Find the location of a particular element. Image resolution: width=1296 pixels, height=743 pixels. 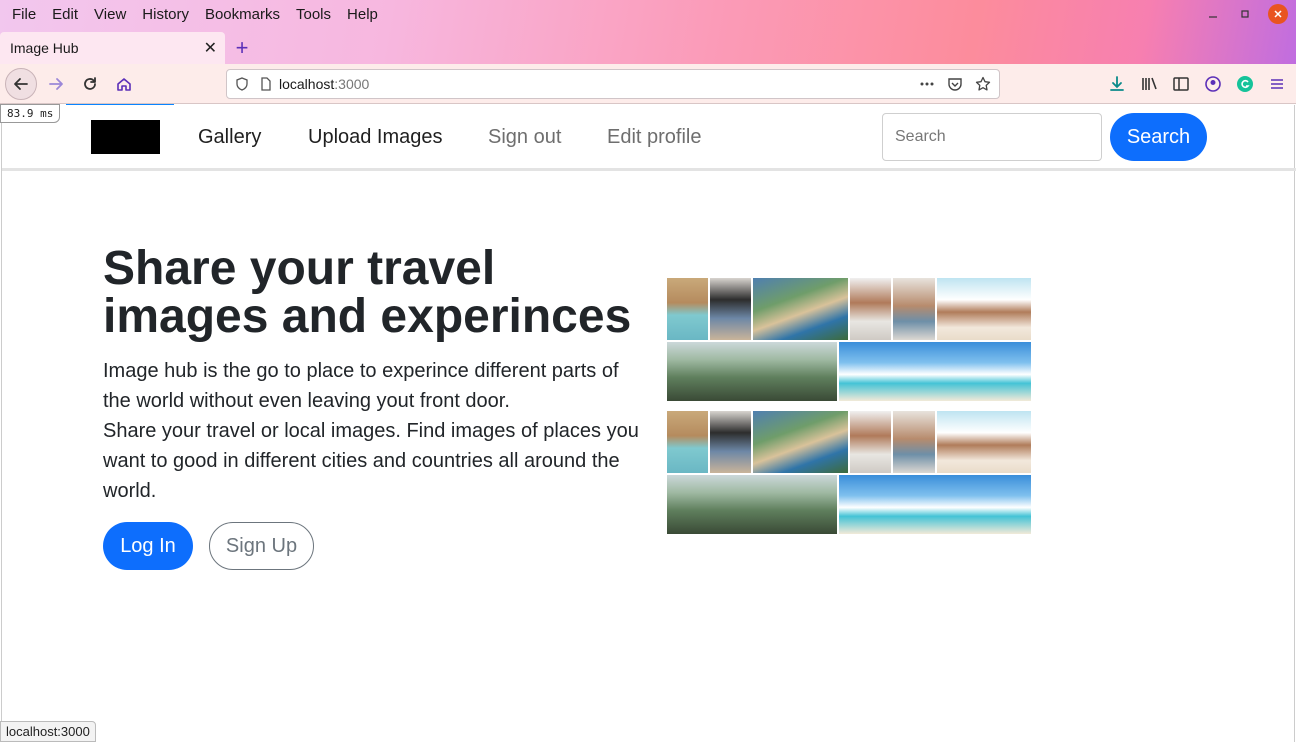

download-icon is located at coordinates (1117, 84).